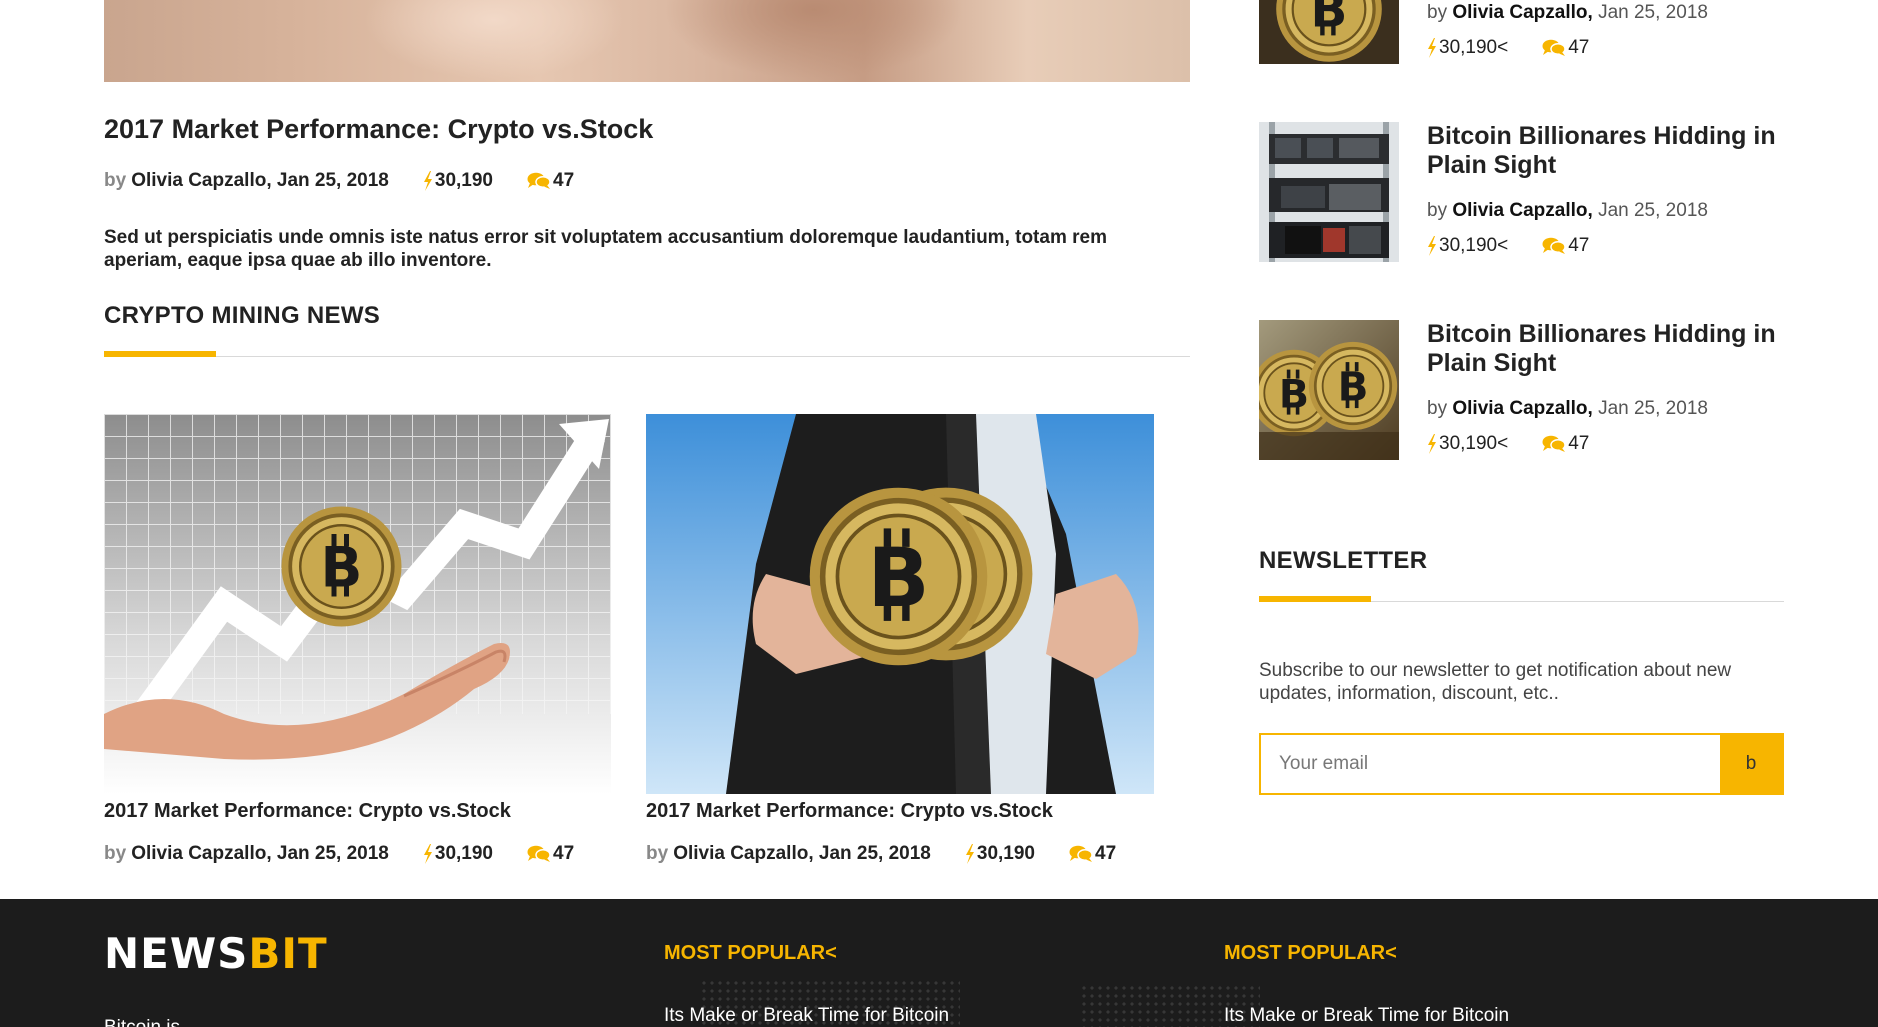 This screenshot has height=1027, width=1878. What do you see at coordinates (160, 354) in the screenshot?
I see `section-accent-bar` at bounding box center [160, 354].